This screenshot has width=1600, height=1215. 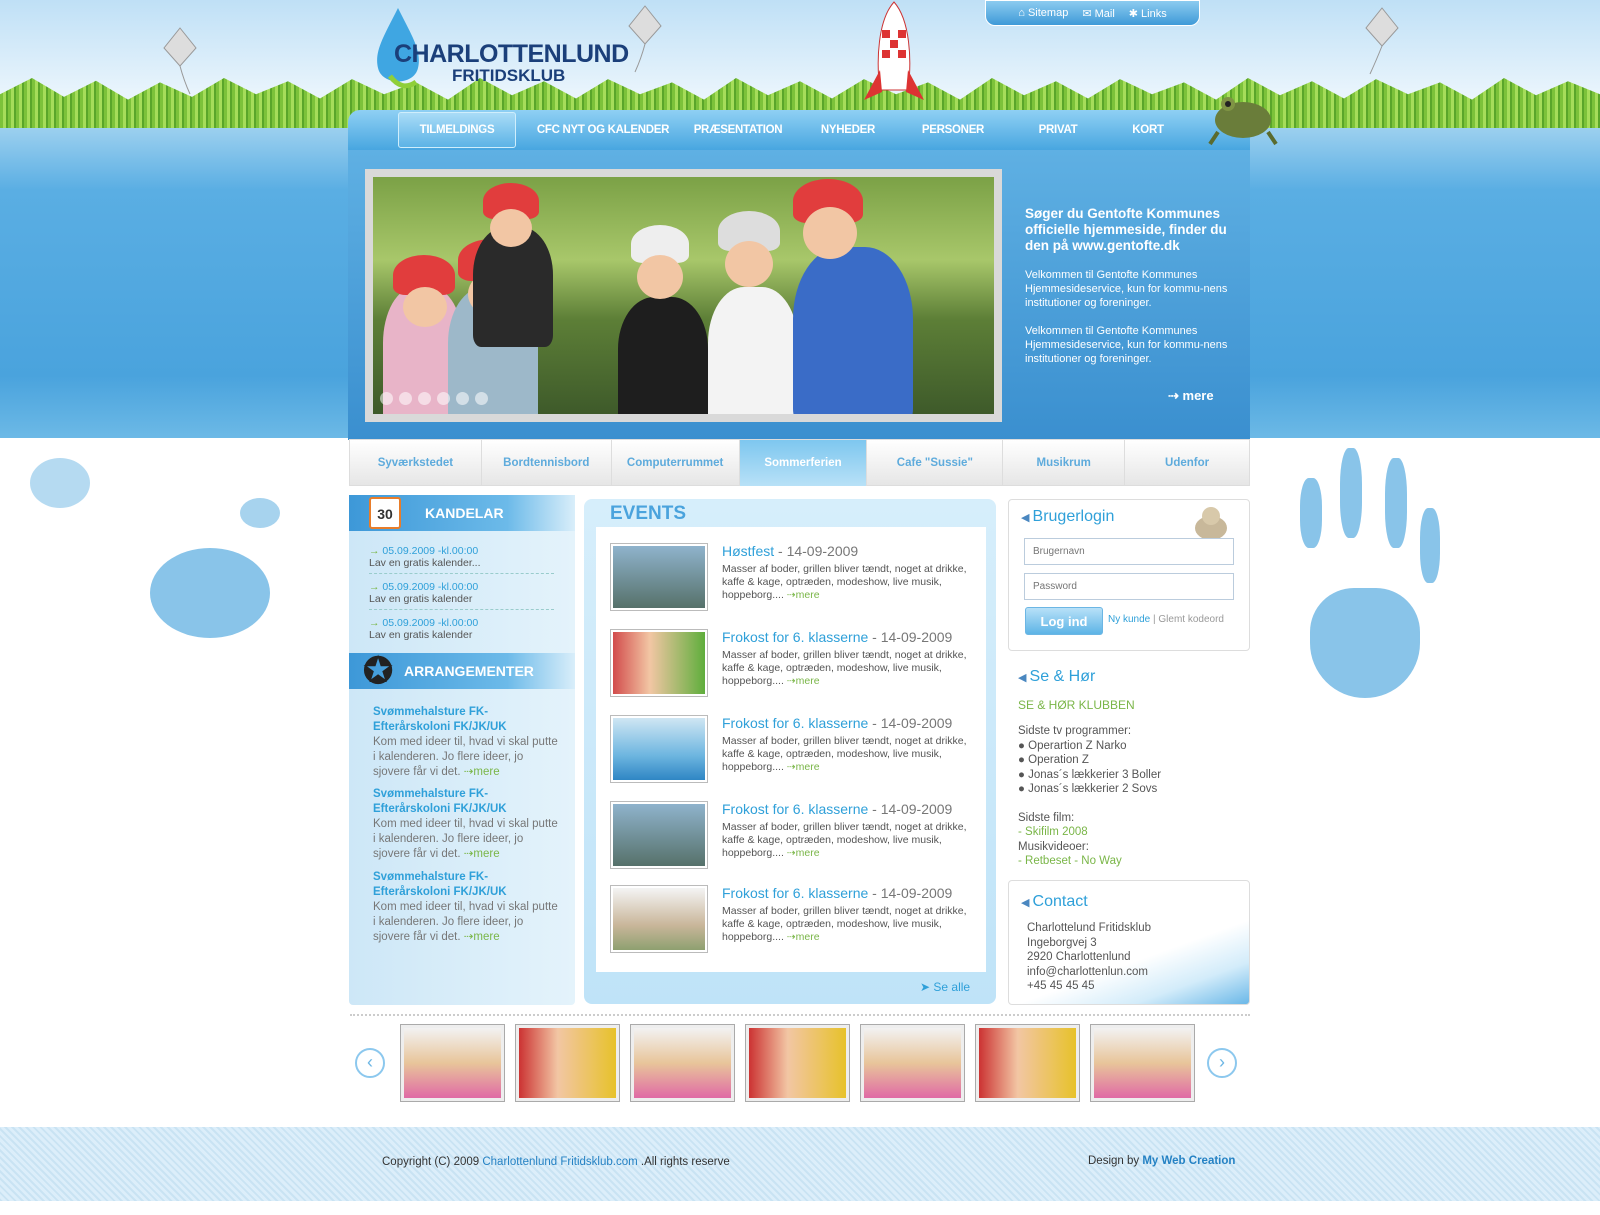 I want to click on music-link: - Retbeset, so click(x=1044, y=861).